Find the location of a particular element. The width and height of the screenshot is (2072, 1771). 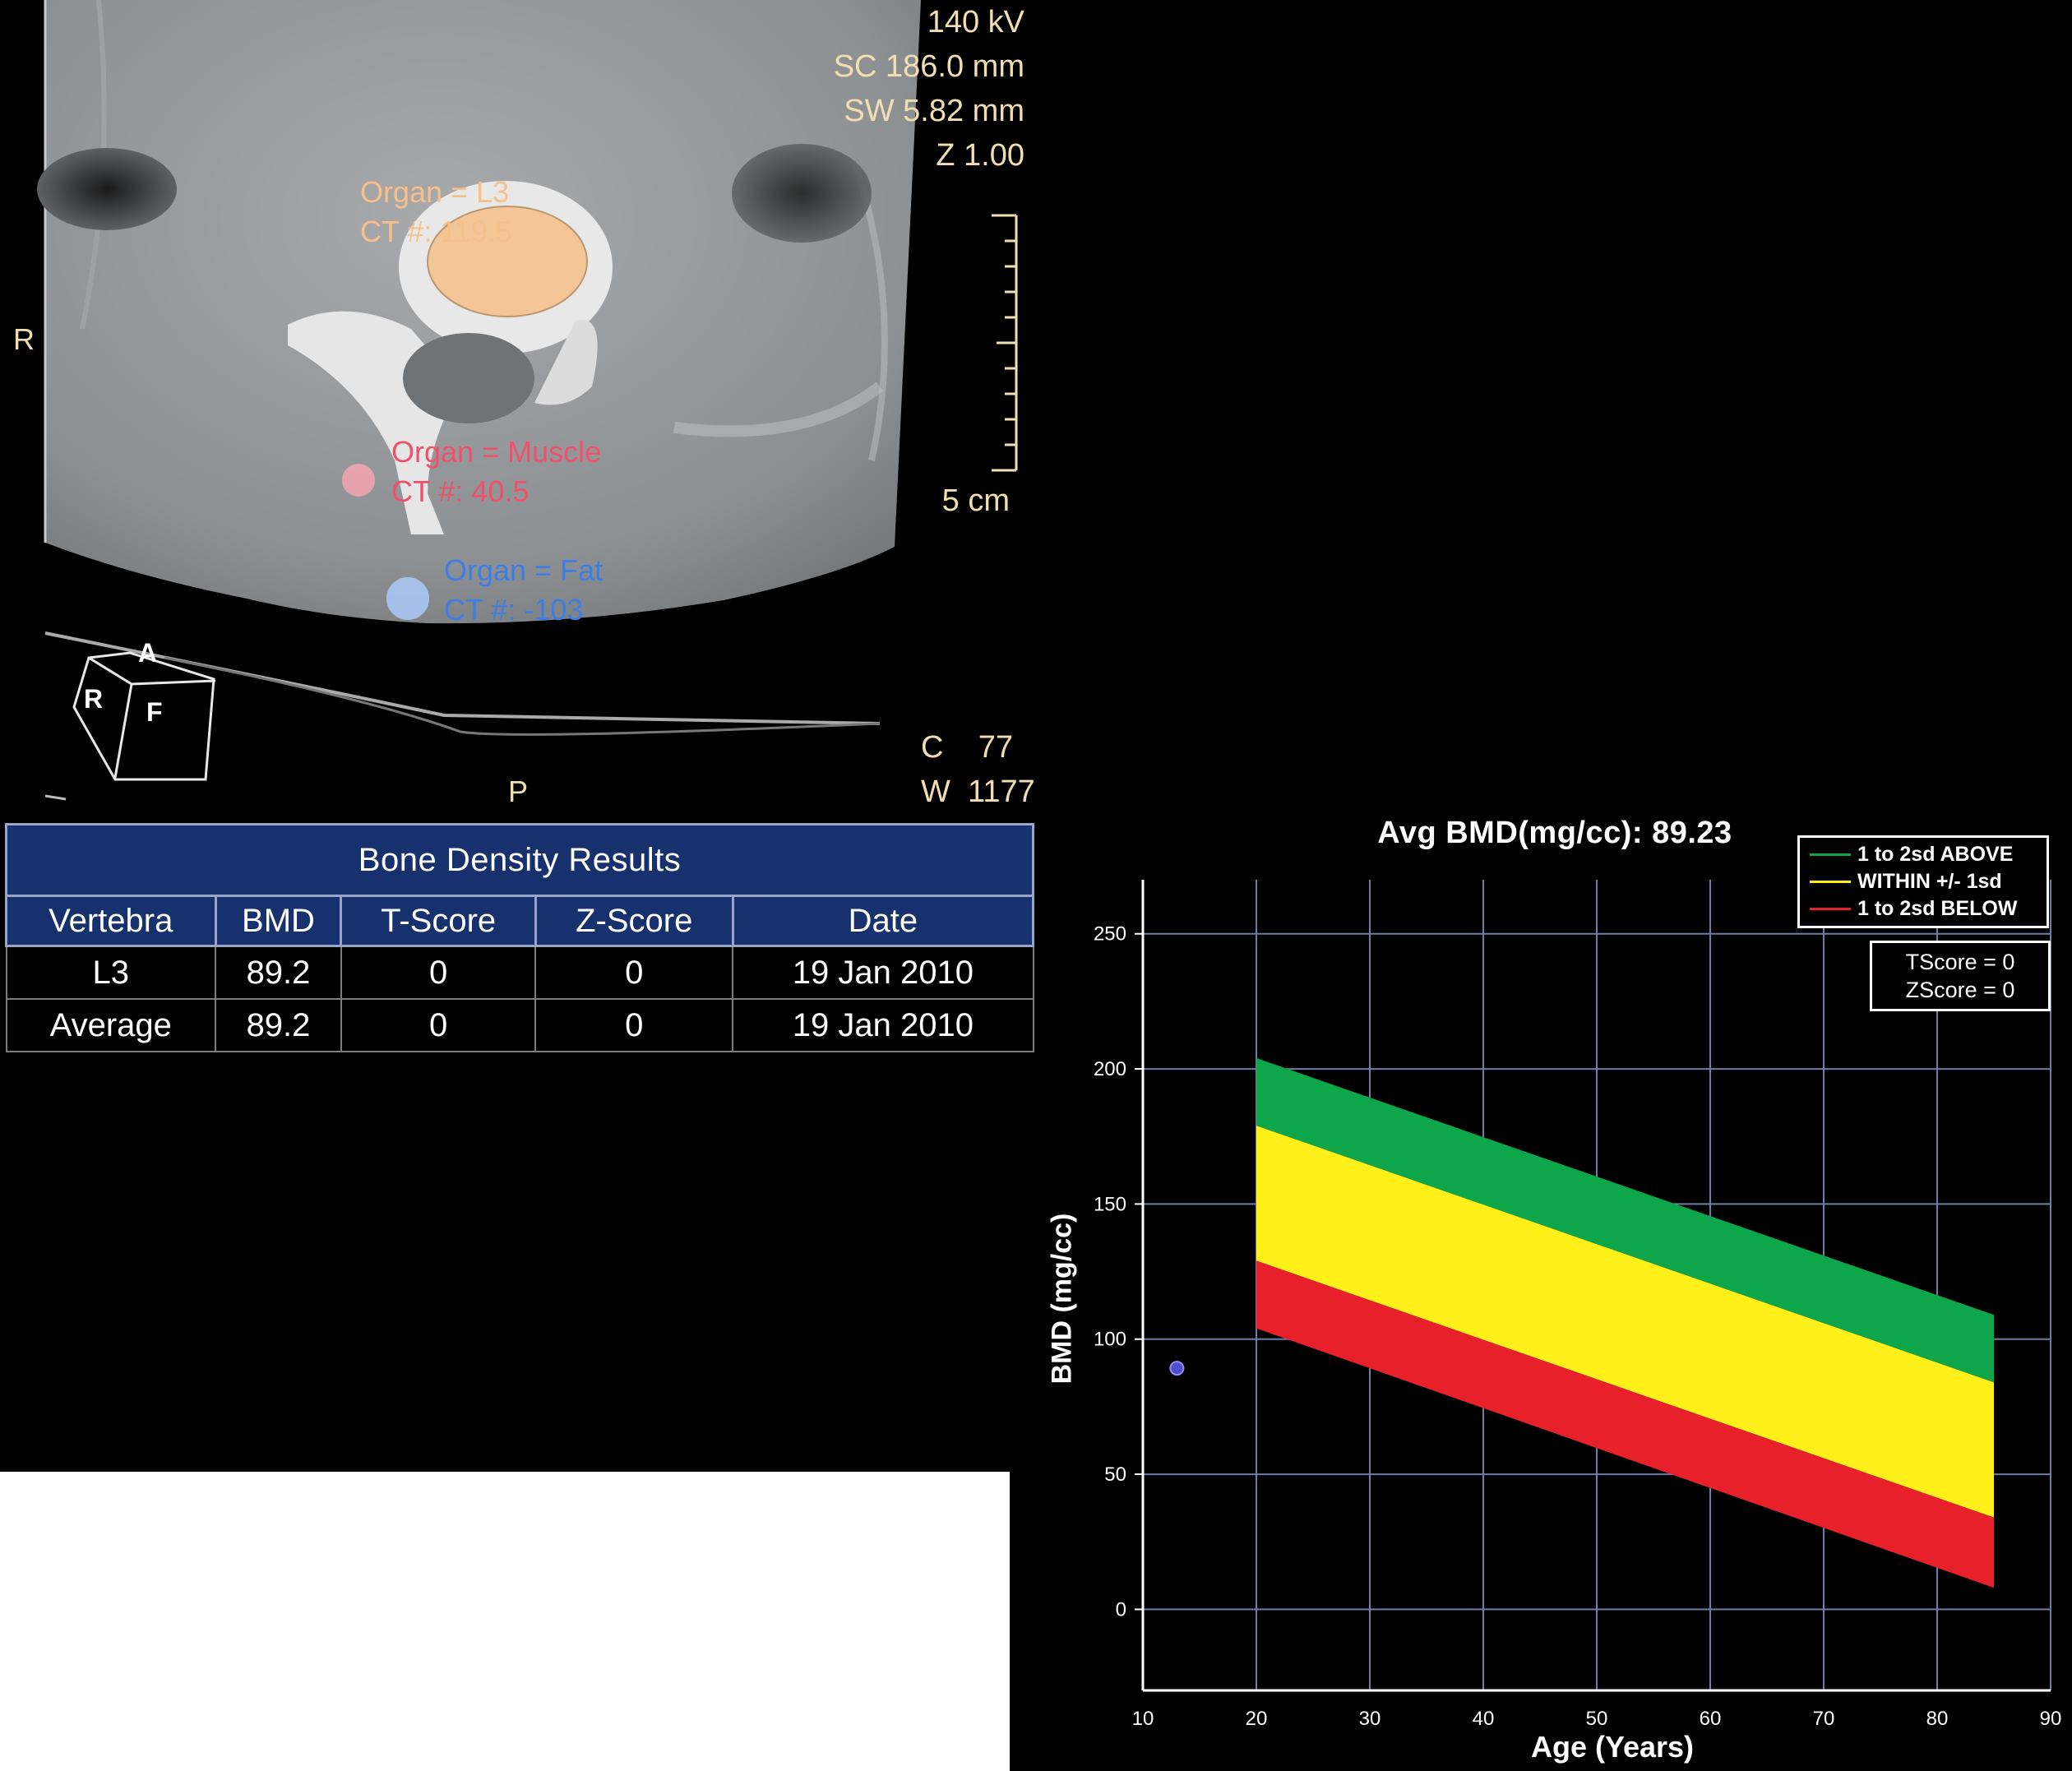

x-tick-label: 90 is located at coordinates (2051, 1719).